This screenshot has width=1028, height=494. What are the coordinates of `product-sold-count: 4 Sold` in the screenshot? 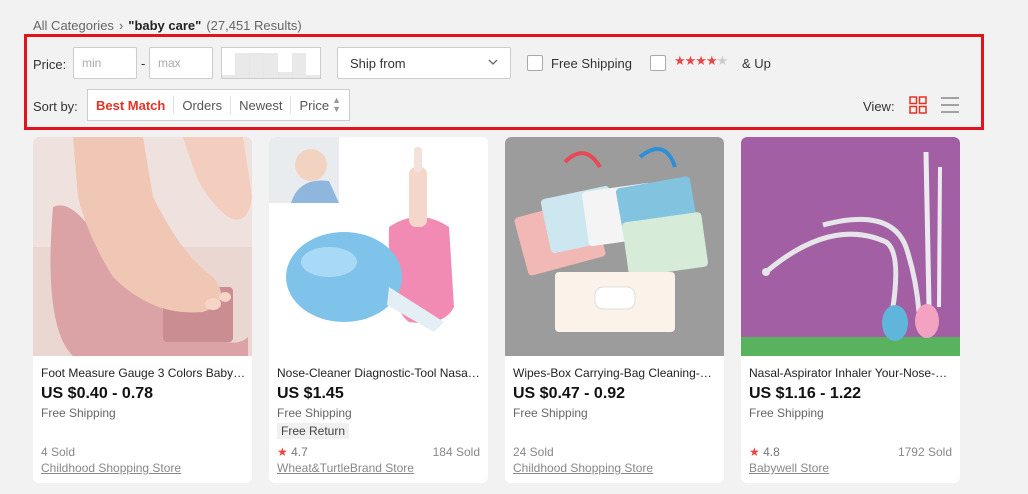 It's located at (58, 452).